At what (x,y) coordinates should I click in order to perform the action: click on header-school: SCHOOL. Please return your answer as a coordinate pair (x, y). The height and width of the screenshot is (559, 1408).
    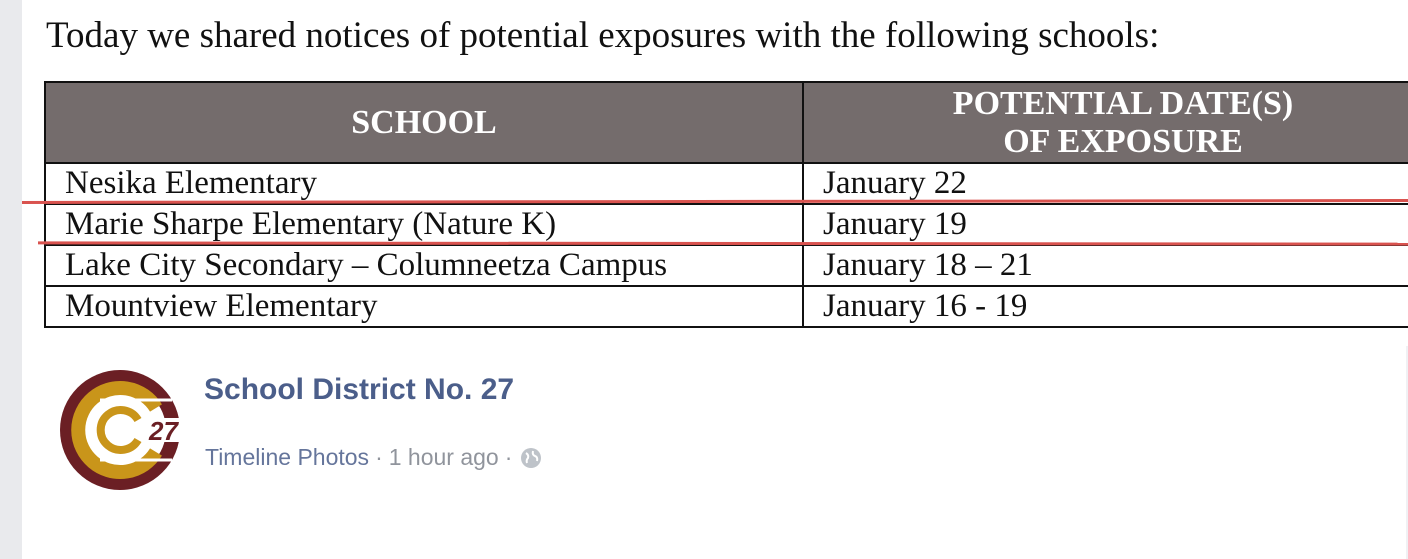
    Looking at the image, I should click on (424, 122).